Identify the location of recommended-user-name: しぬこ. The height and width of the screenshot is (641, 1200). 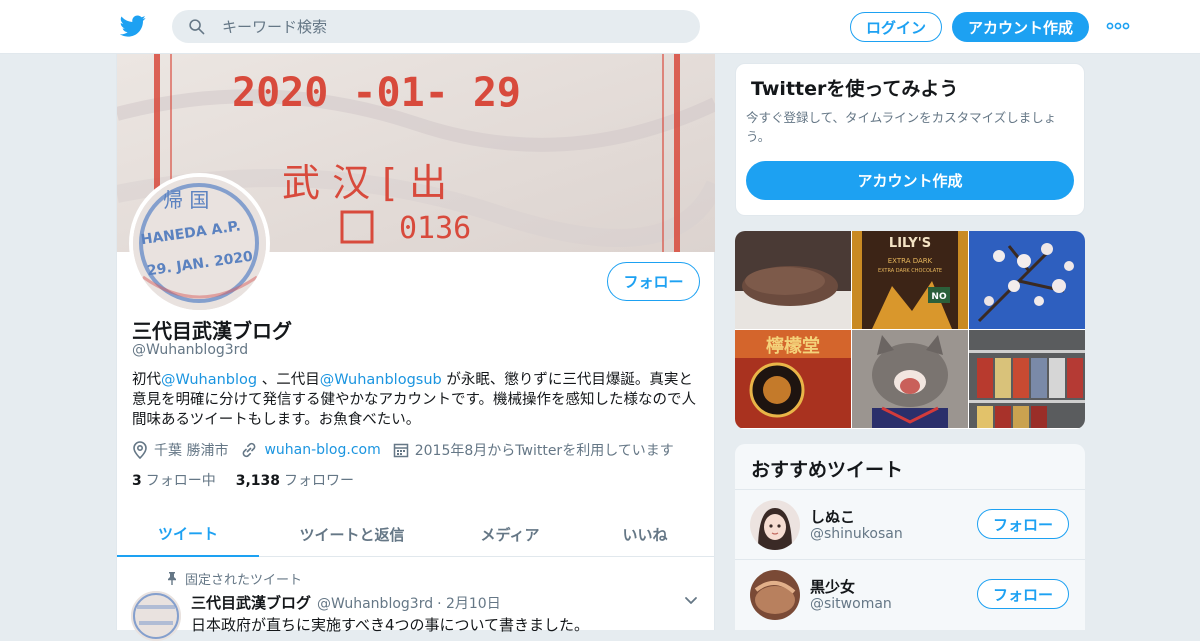
(832, 516).